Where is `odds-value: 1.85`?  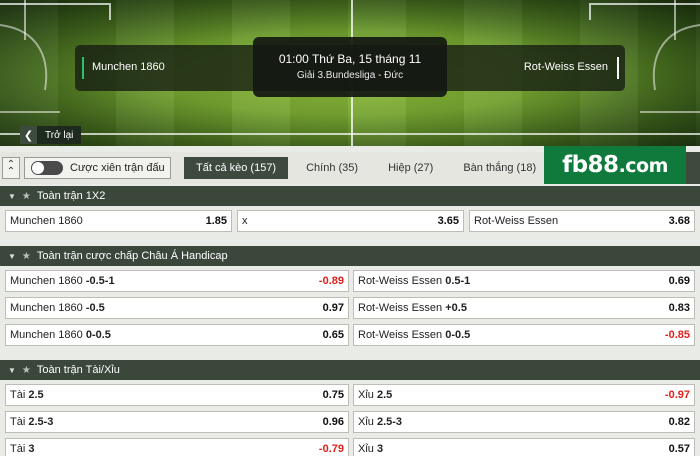 odds-value: 1.85 is located at coordinates (216, 221).